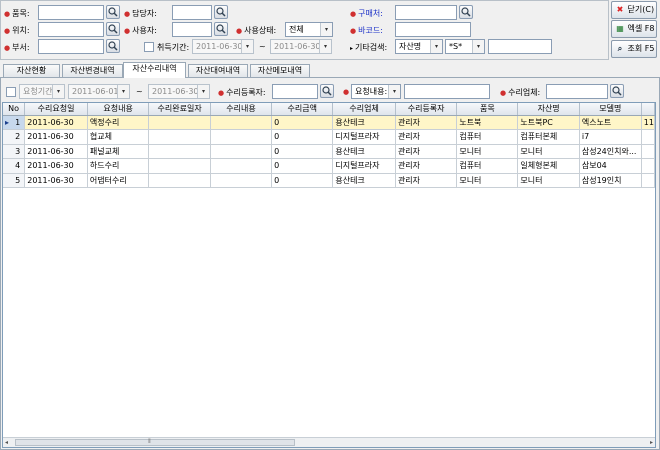 This screenshot has height=450, width=660. What do you see at coordinates (218, 70) in the screenshot?
I see `tab-asset-rentals: 자산대여내역` at bounding box center [218, 70].